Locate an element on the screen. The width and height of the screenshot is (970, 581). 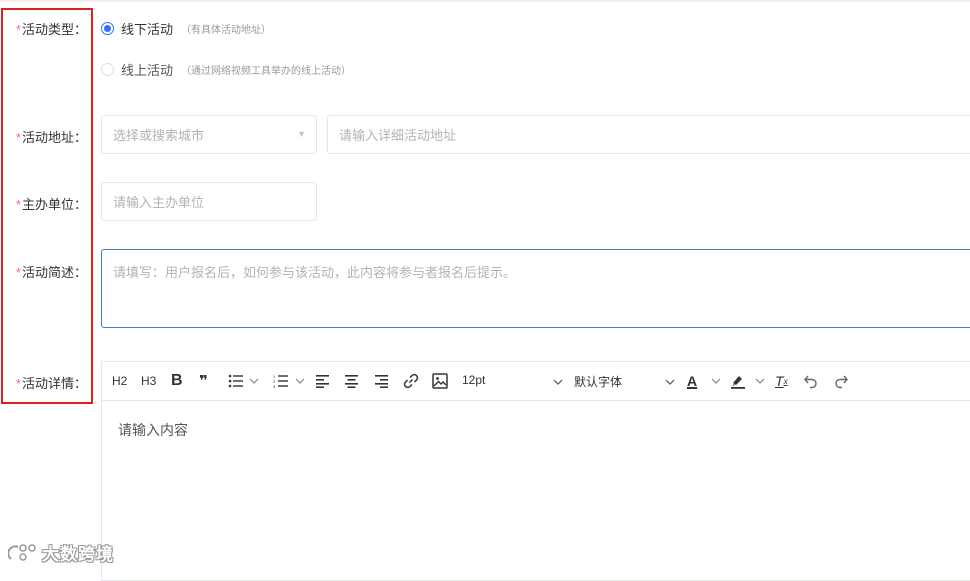
city-select-placeholder: 选择或搜索城市 is located at coordinates (159, 135).